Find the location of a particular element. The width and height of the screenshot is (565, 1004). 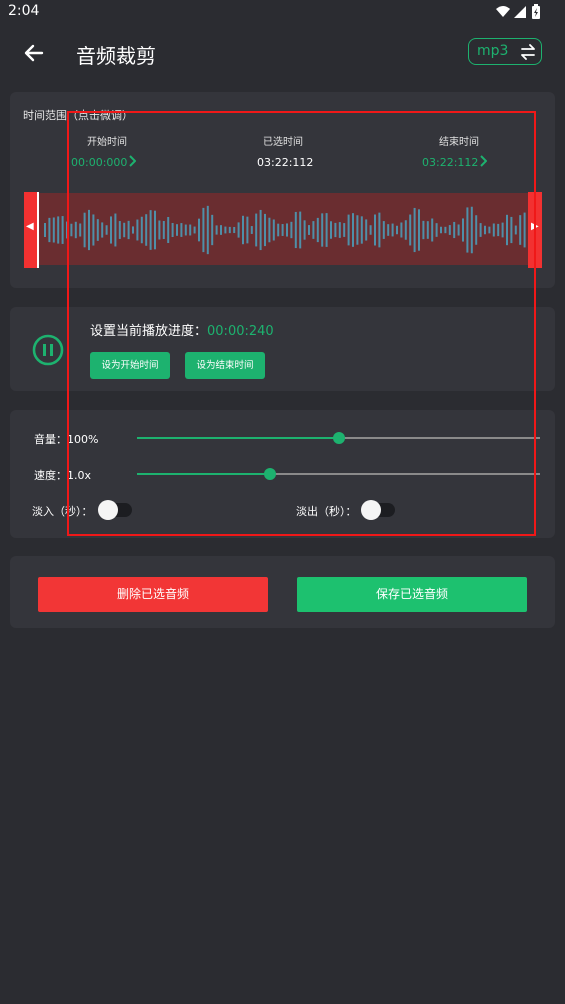

set-start-button: 设为开始时间 is located at coordinates (130, 365).